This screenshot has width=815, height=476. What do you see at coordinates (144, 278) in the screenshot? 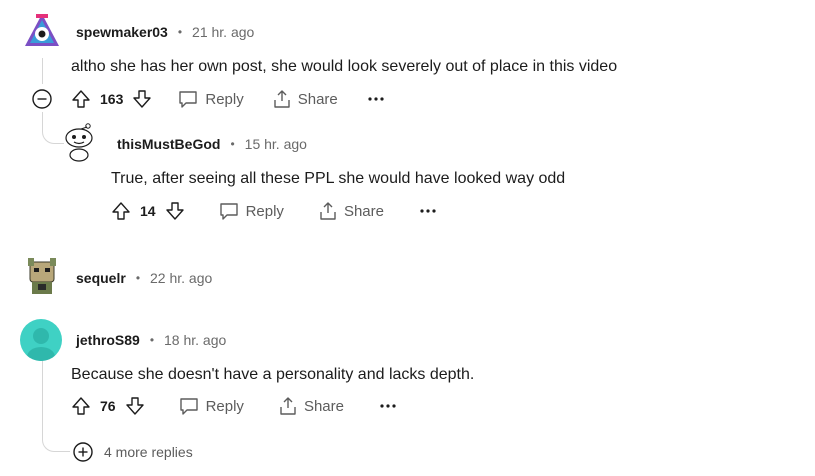
I see `comment-header: sequelr • 22 hr. ago` at bounding box center [144, 278].